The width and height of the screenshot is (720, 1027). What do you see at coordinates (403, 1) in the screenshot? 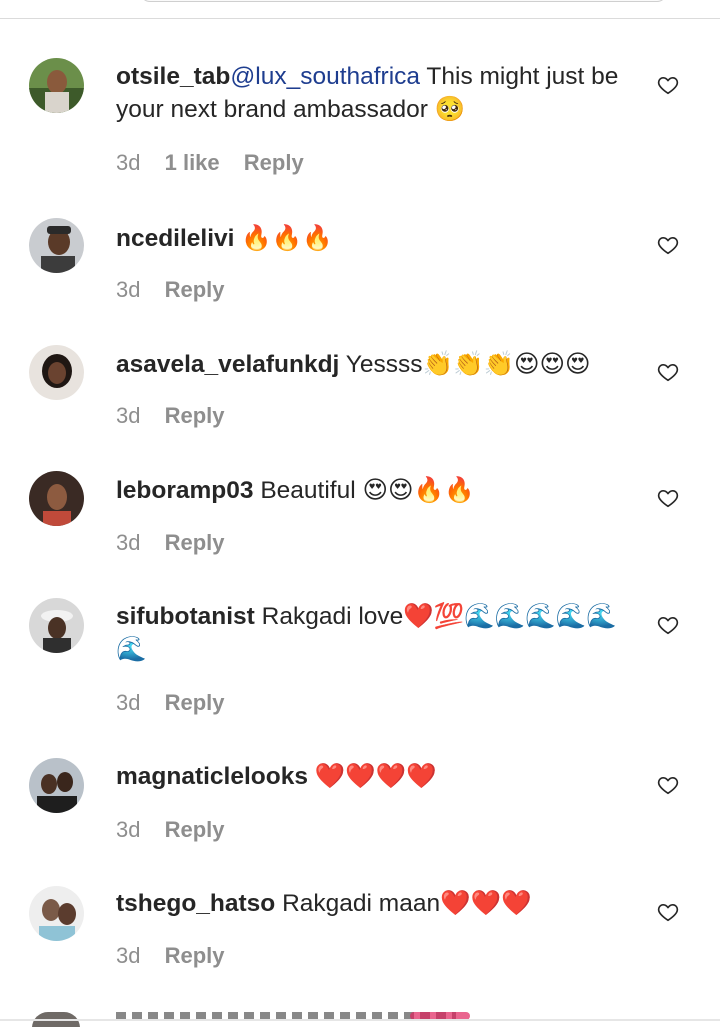
I see `comment-input-field` at bounding box center [403, 1].